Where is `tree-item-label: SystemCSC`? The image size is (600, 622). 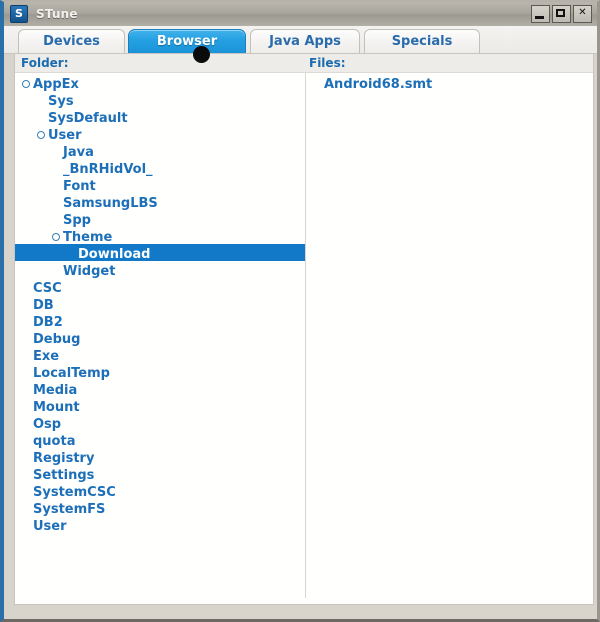 tree-item-label: SystemCSC is located at coordinates (74, 492).